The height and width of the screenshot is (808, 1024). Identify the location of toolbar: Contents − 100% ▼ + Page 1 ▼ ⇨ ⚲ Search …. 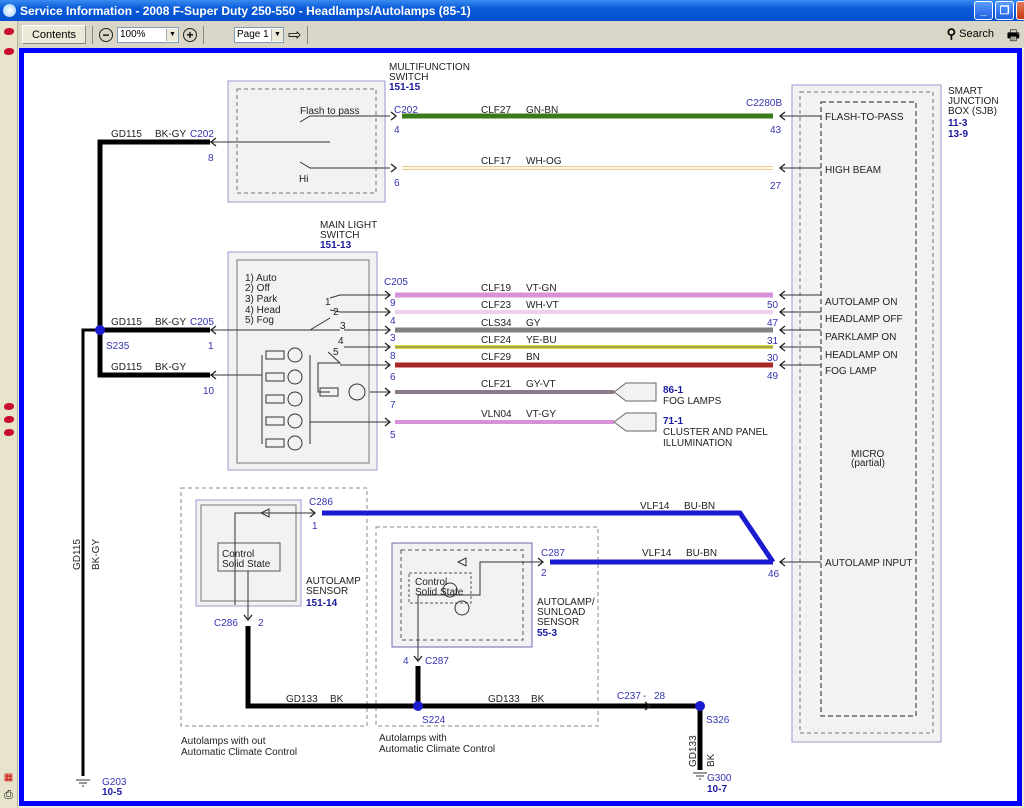
(521, 35).